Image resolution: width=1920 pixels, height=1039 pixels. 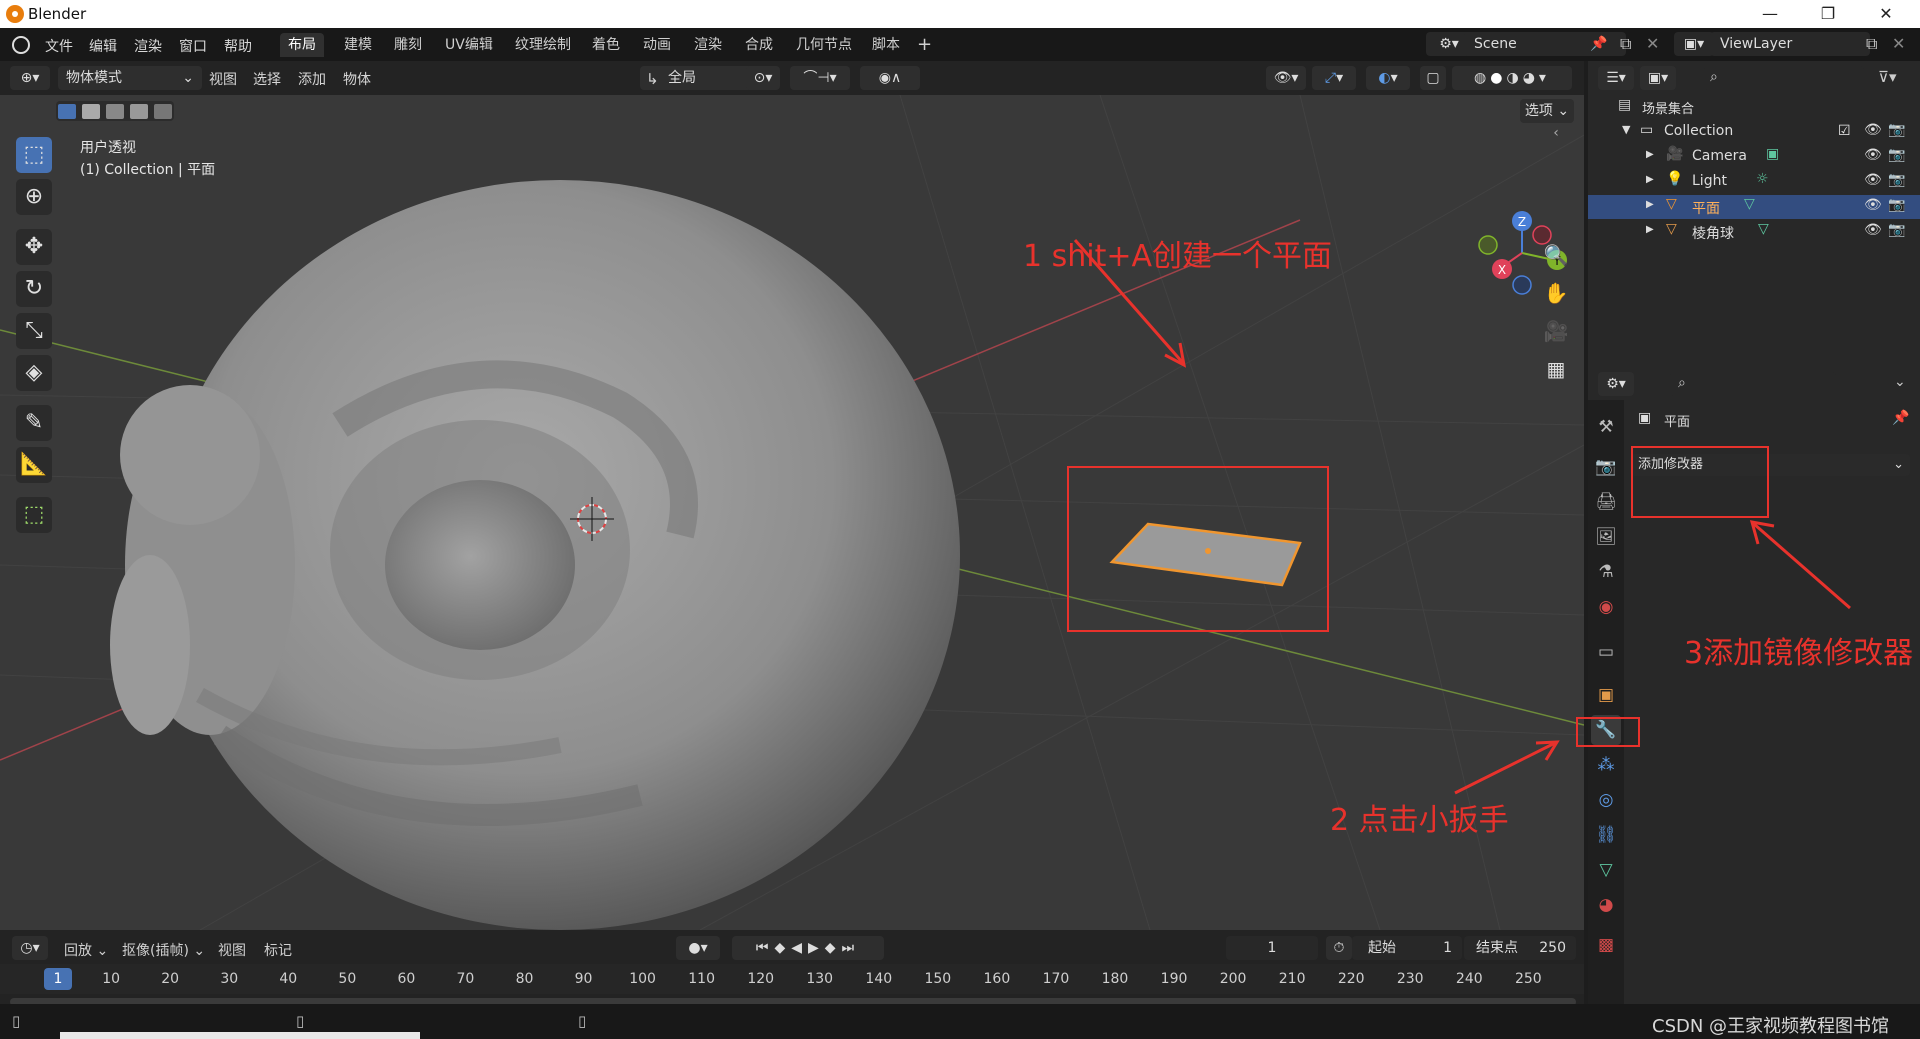 What do you see at coordinates (924, 45) in the screenshot?
I see `add-workspace-button: +` at bounding box center [924, 45].